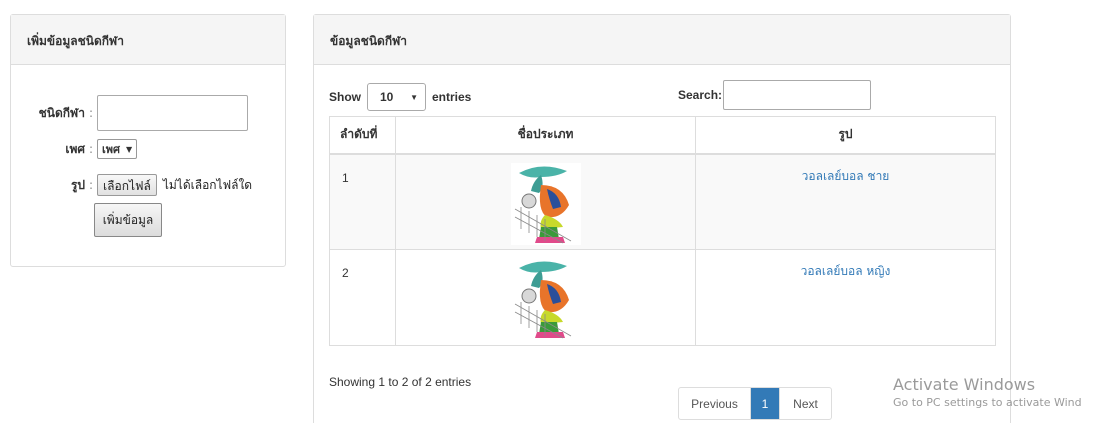 This screenshot has width=1113, height=423. I want to click on entries-label: entries, so click(452, 97).